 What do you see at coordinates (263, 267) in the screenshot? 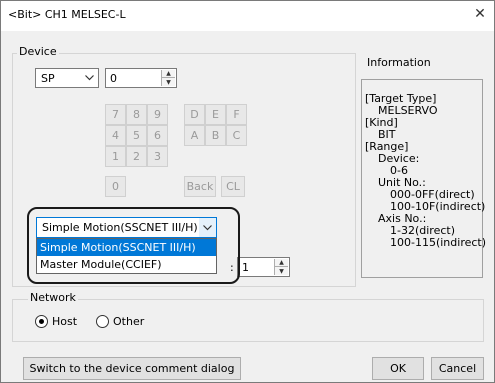
I see `axis-number-stepper: 1 ▲ ▼` at bounding box center [263, 267].